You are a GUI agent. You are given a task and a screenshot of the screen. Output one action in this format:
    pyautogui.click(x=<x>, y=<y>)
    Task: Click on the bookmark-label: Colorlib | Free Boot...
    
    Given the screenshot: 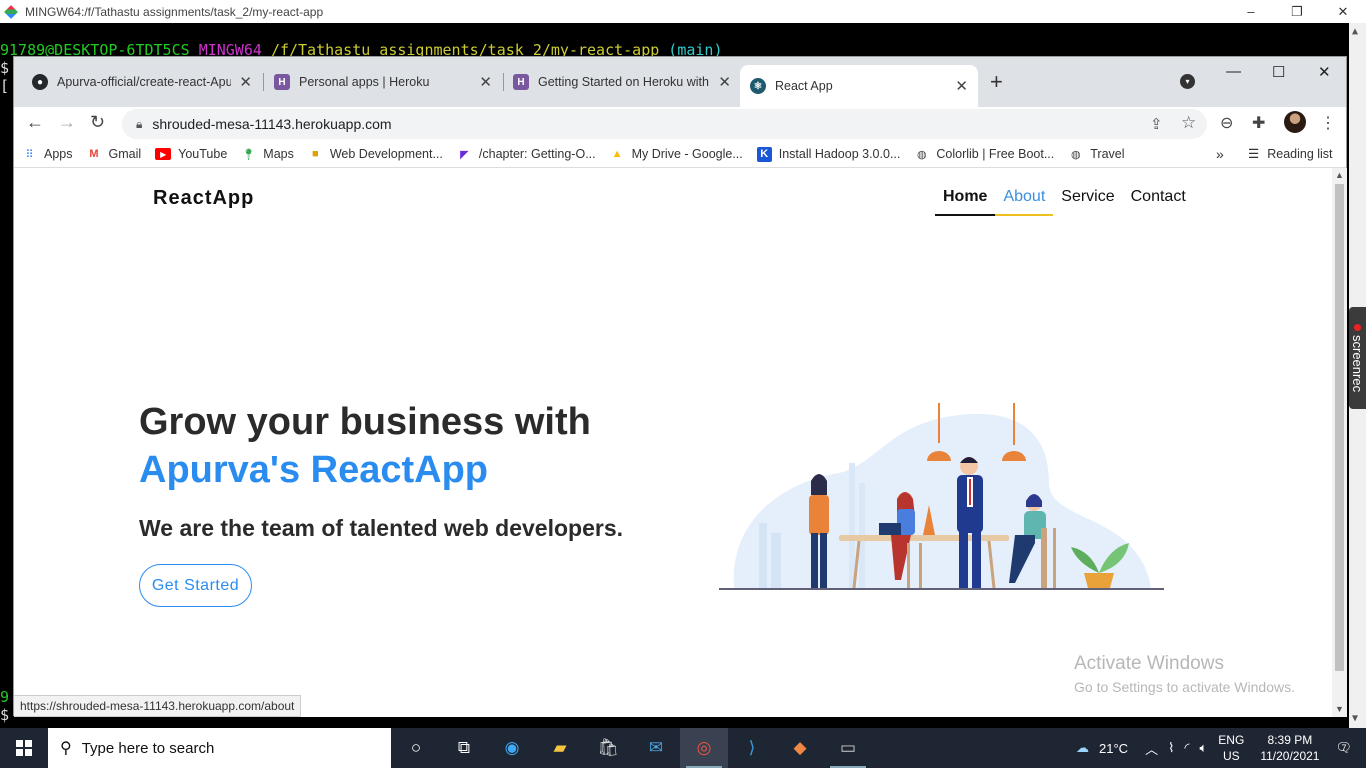 What is the action you would take?
    pyautogui.click(x=995, y=154)
    